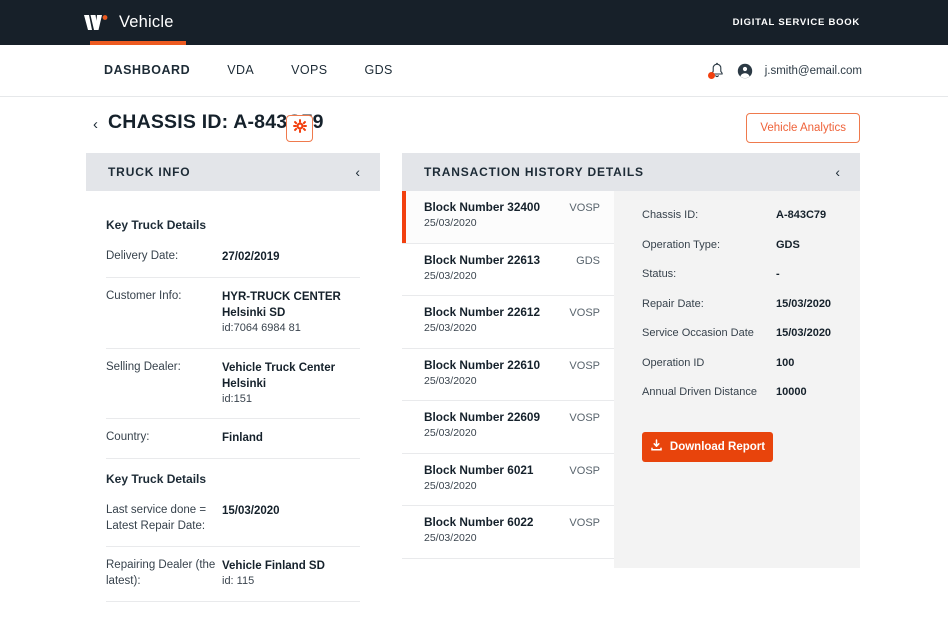 The image size is (948, 640). What do you see at coordinates (309, 70) in the screenshot?
I see `nav-item-vops: VOPS` at bounding box center [309, 70].